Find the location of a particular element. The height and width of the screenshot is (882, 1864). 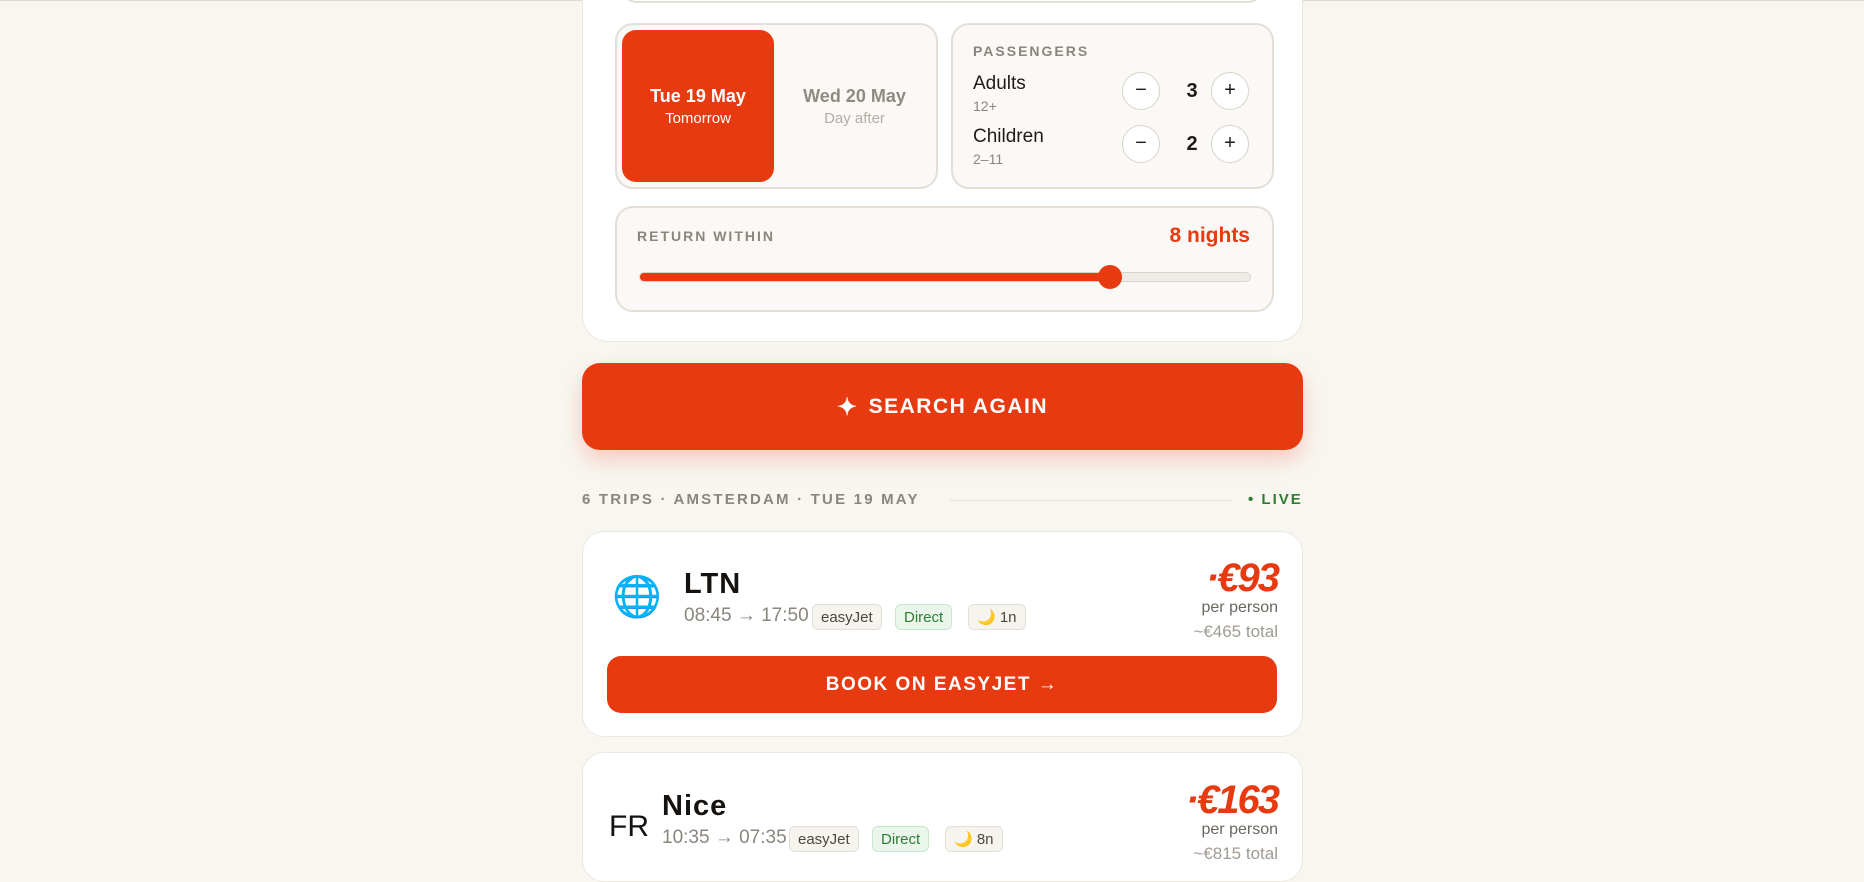

date-option-tomorrow: Tue 19 May Tomorrow is located at coordinates (698, 106).